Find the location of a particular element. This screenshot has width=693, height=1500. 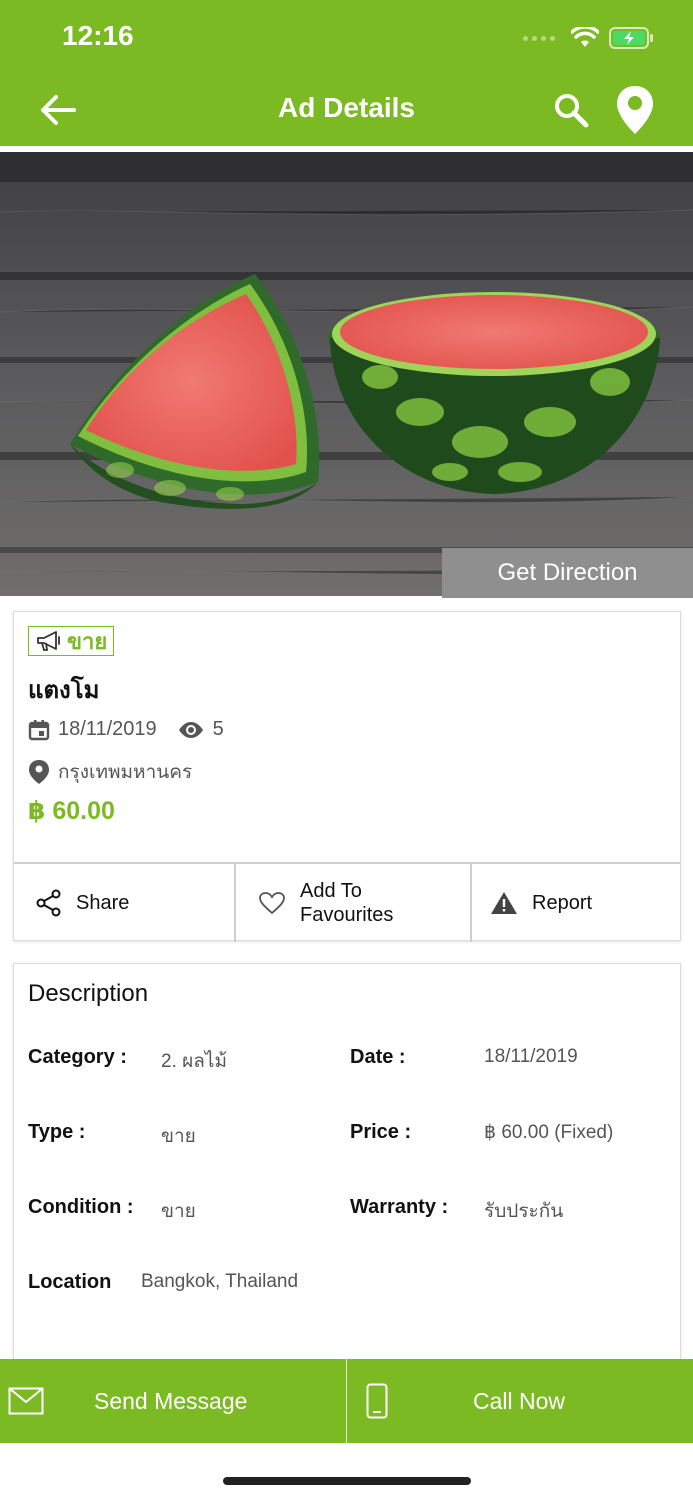

heart-icon is located at coordinates (272, 903).